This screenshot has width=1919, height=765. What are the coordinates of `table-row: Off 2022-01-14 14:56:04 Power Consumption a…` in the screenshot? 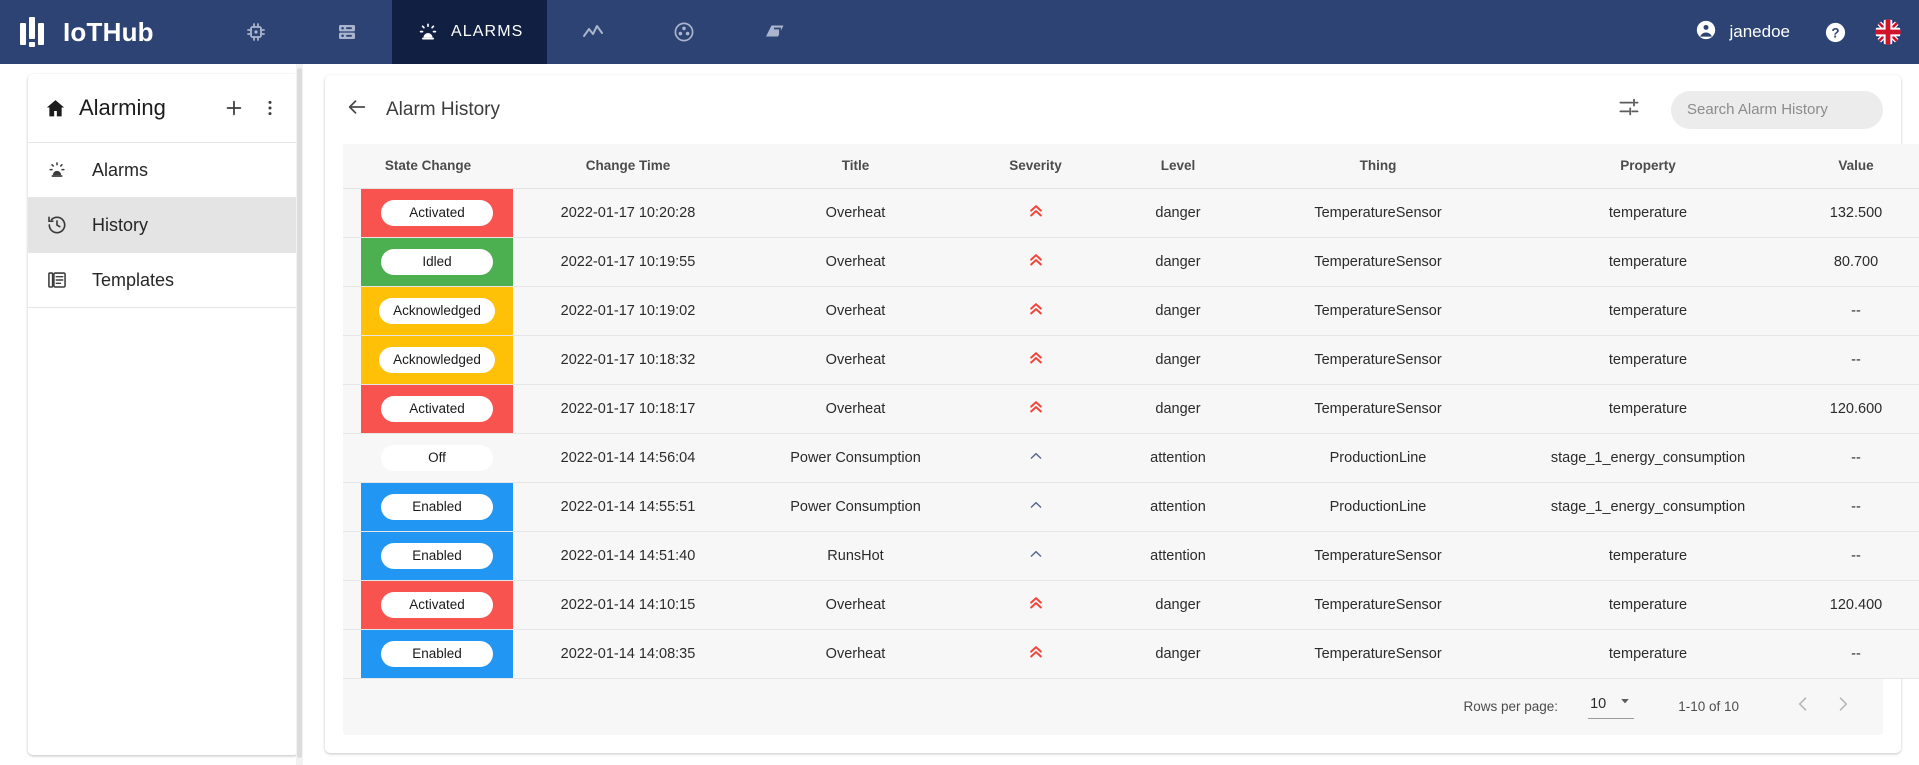 It's located at (1131, 458).